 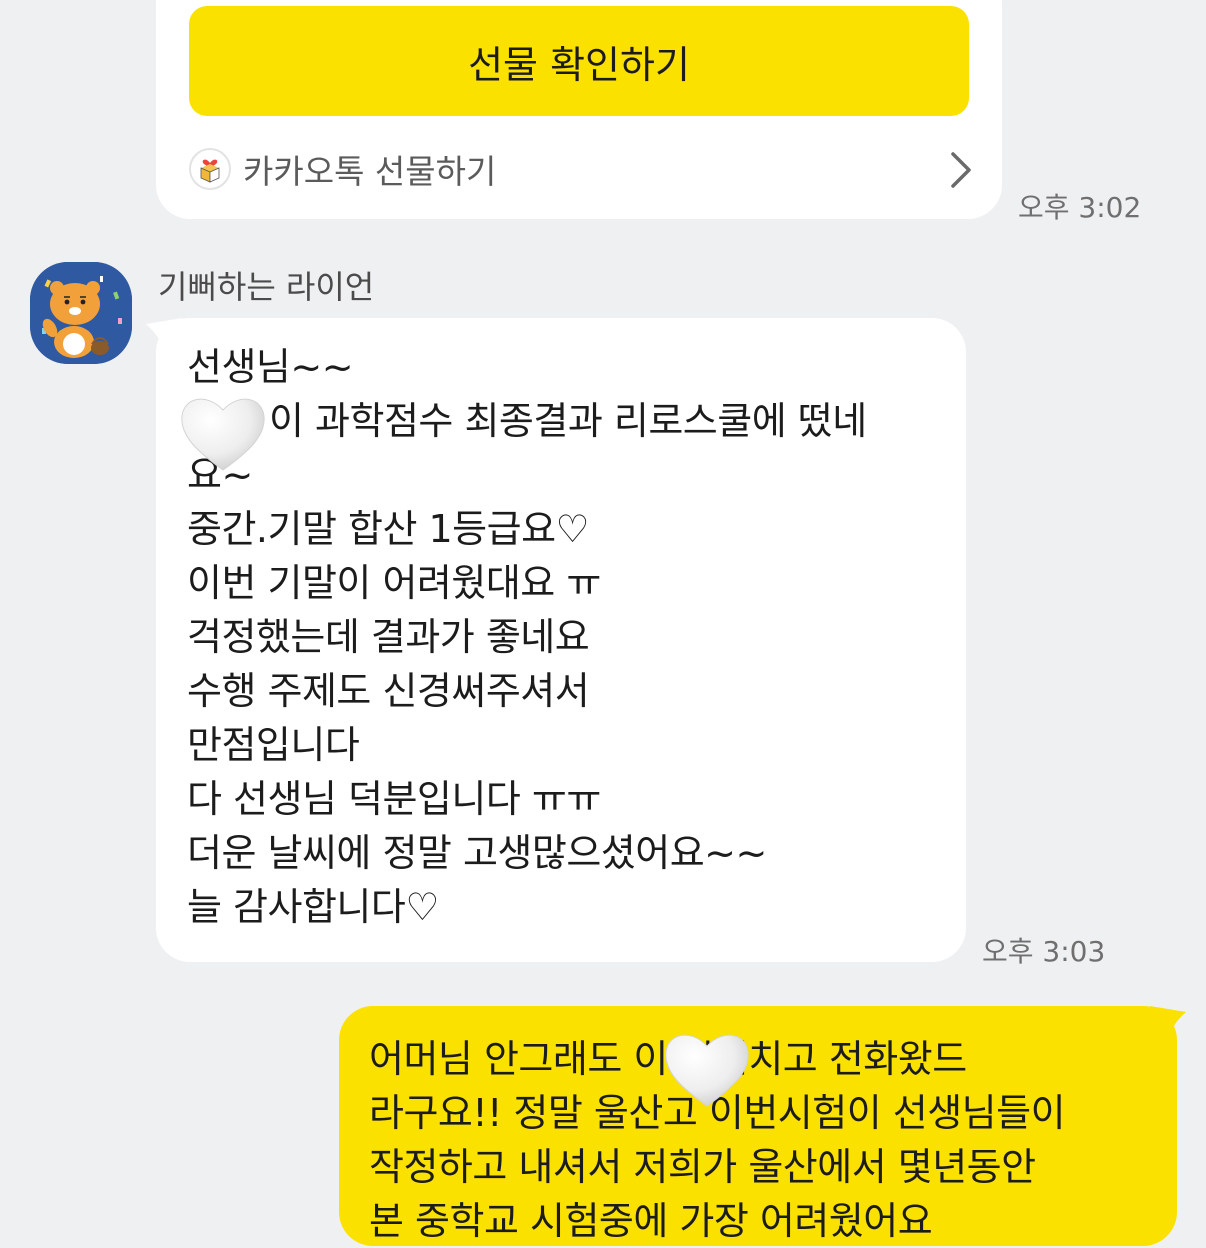 What do you see at coordinates (1044, 951) in the screenshot?
I see `message-timestamp: 오후 3:03` at bounding box center [1044, 951].